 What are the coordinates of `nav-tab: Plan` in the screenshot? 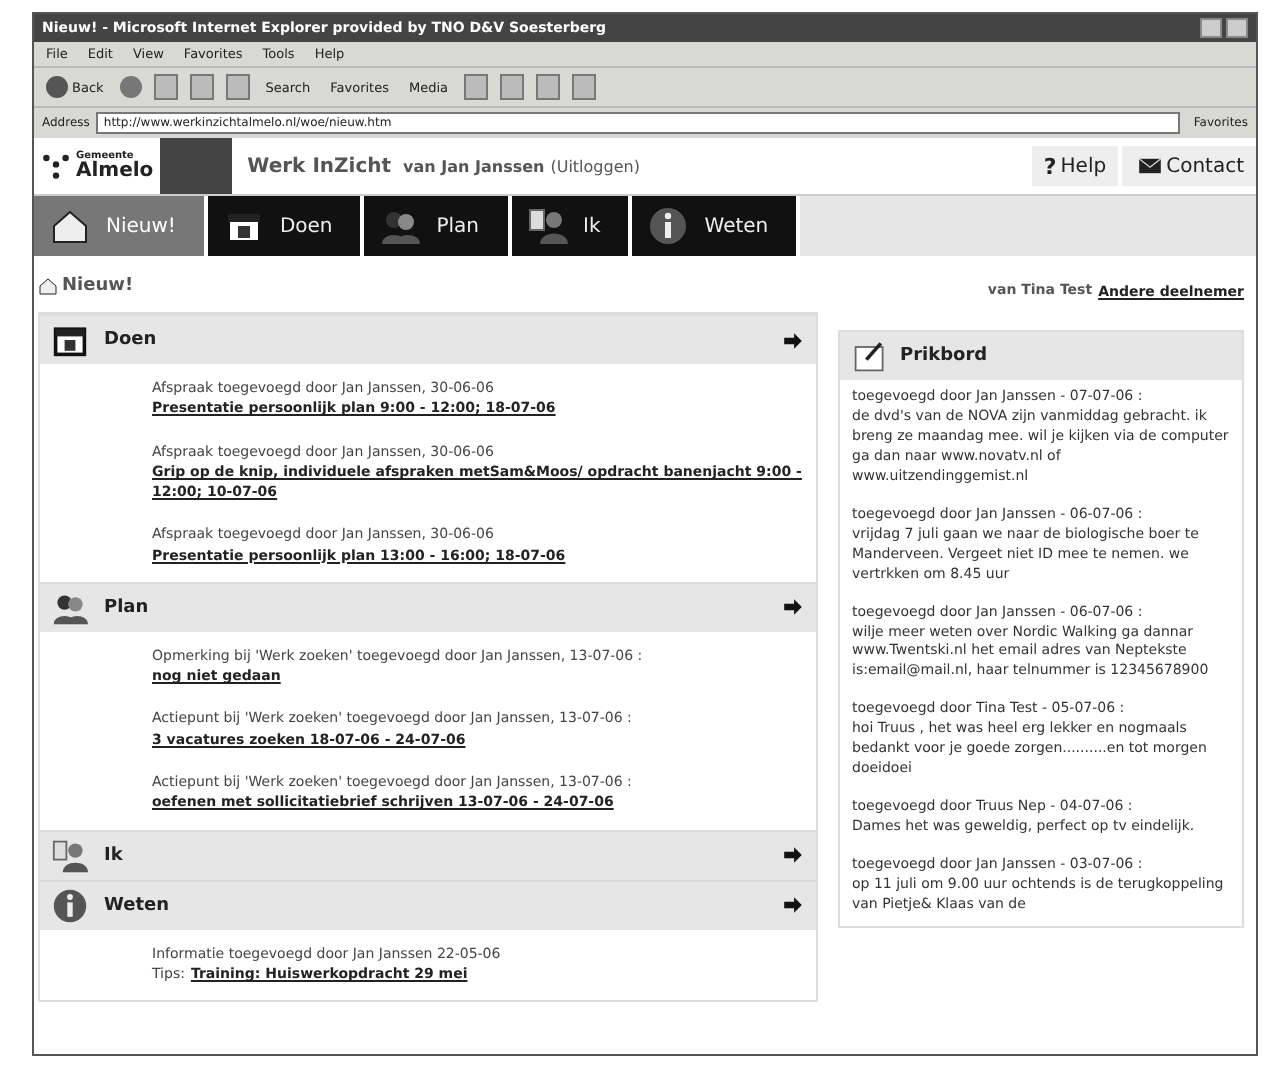 It's located at (438, 226).